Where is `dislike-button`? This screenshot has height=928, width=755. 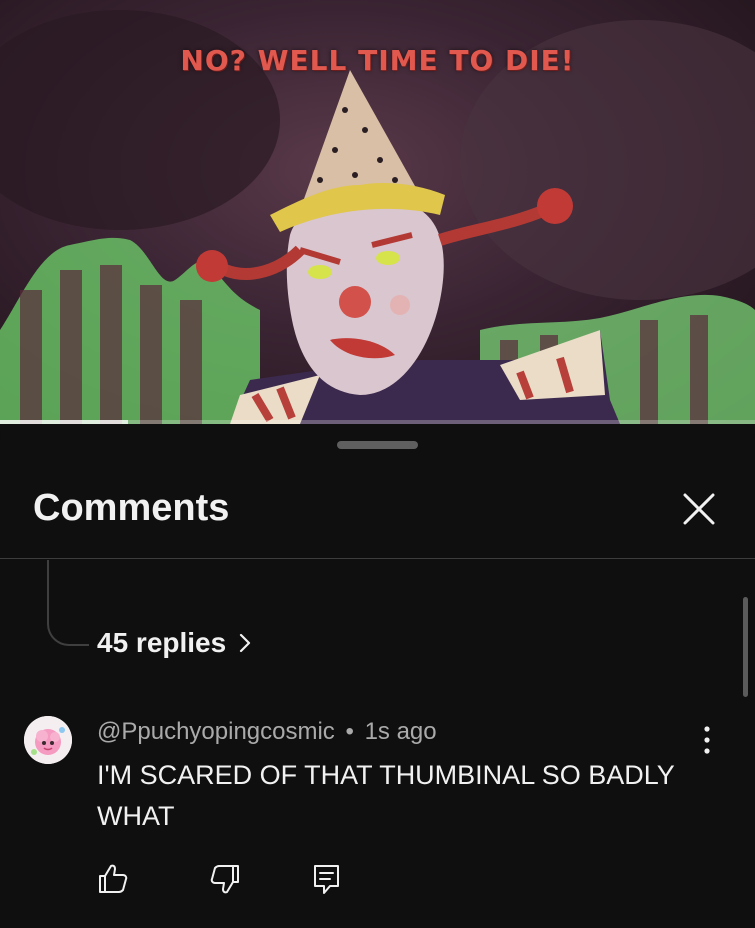 dislike-button is located at coordinates (225, 879).